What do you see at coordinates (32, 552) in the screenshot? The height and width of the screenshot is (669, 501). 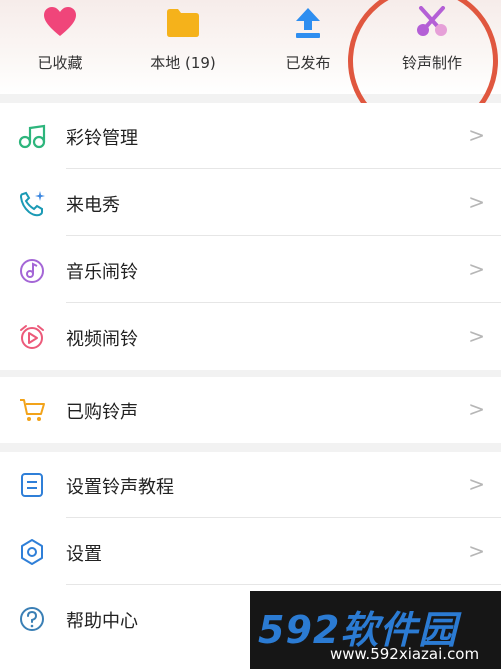 I see `settings-icon` at bounding box center [32, 552].